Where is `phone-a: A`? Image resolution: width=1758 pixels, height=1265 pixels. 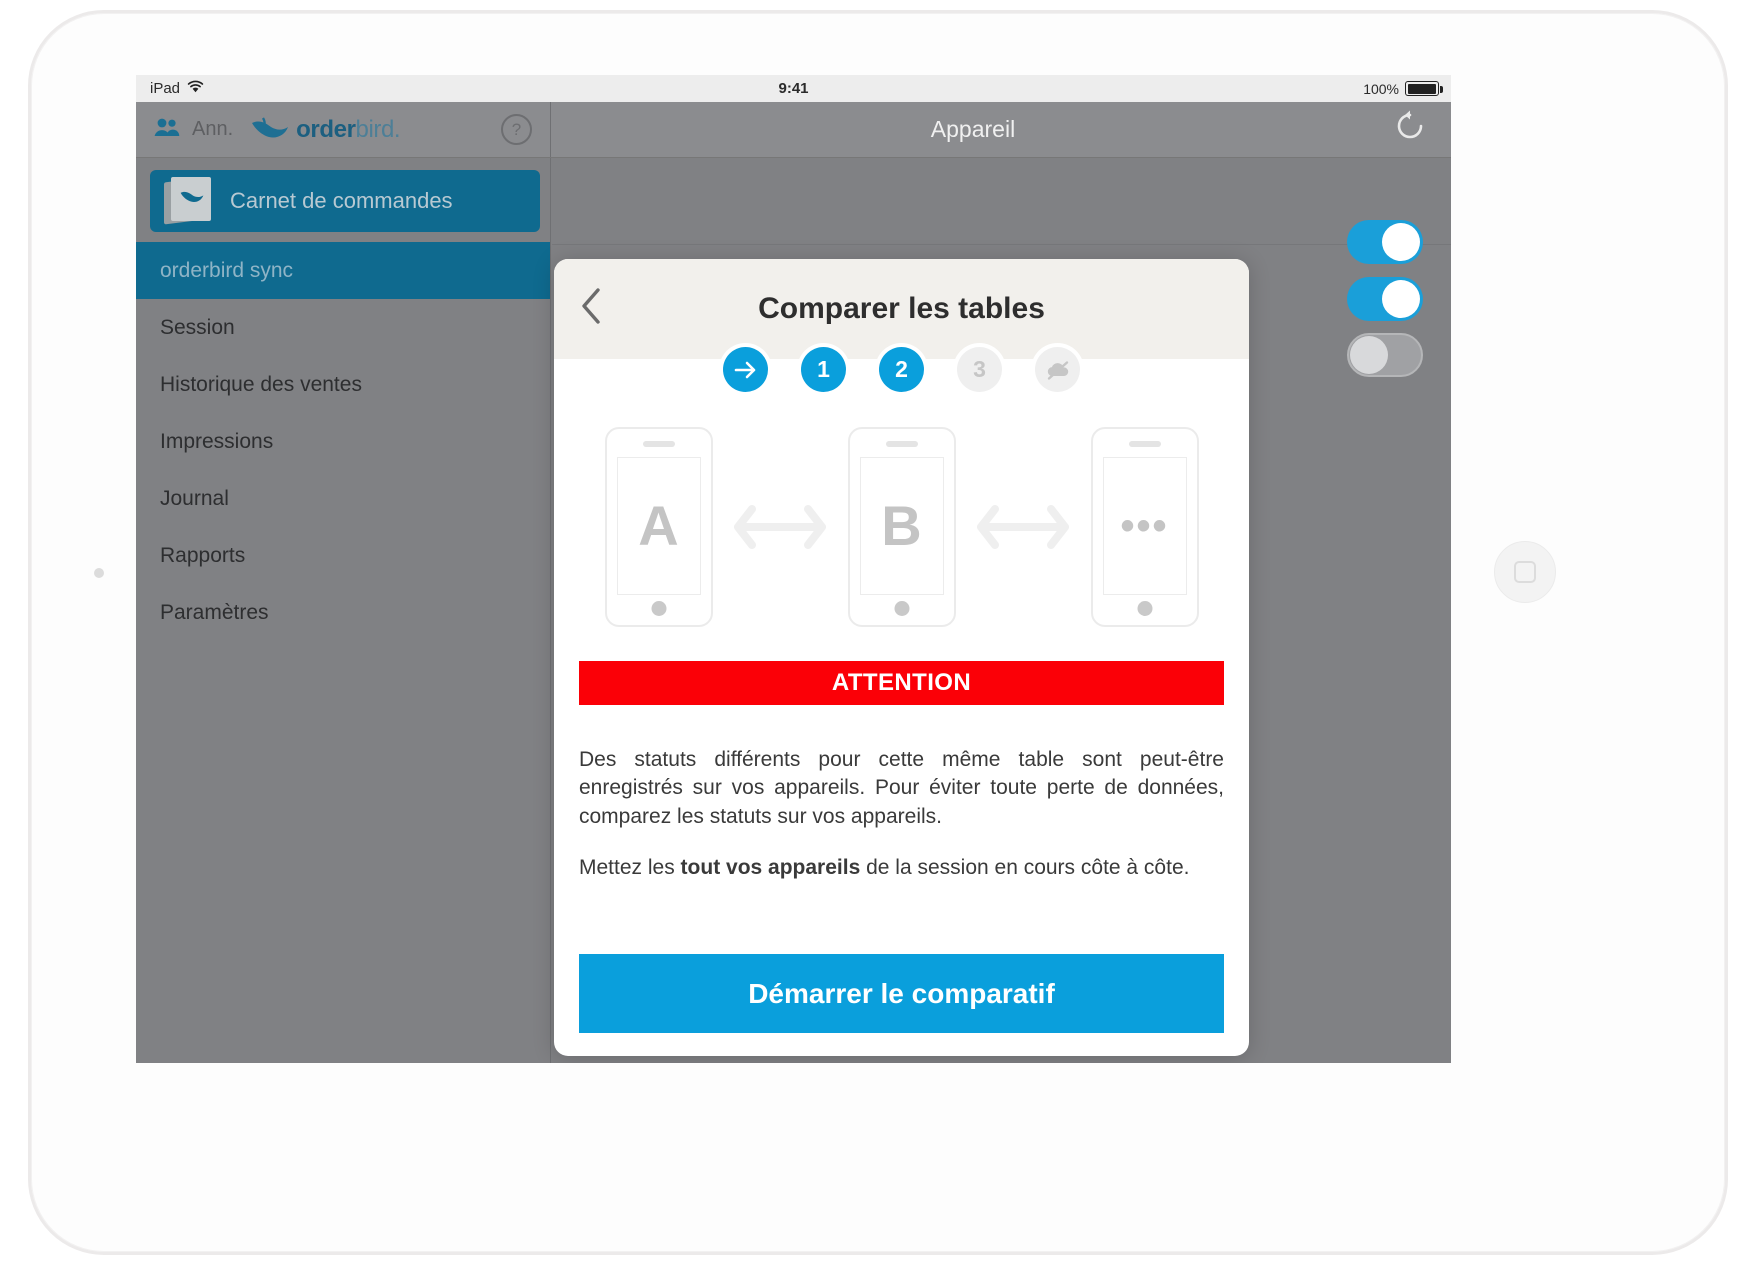 phone-a: A is located at coordinates (658, 526).